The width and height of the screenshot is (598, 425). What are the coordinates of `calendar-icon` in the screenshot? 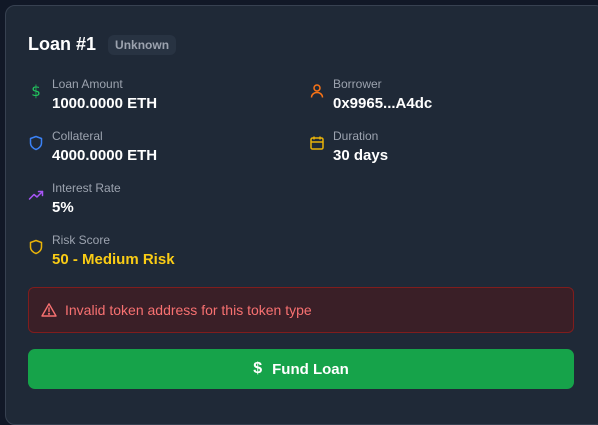 It's located at (317, 143).